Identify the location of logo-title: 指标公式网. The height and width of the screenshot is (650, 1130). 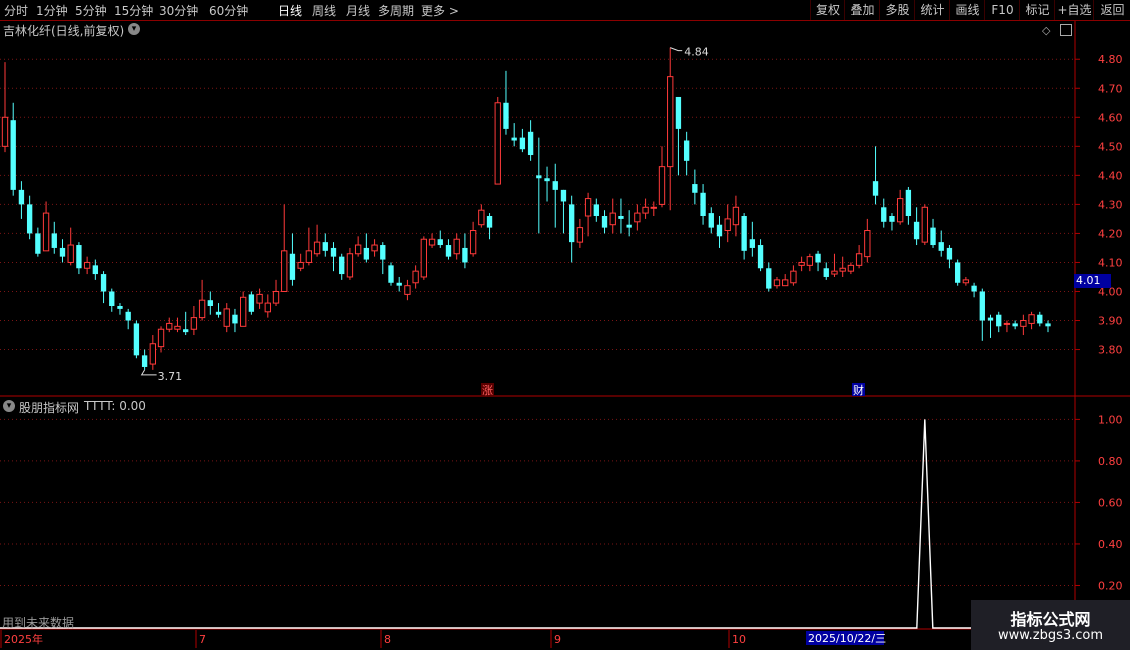
(1050, 619).